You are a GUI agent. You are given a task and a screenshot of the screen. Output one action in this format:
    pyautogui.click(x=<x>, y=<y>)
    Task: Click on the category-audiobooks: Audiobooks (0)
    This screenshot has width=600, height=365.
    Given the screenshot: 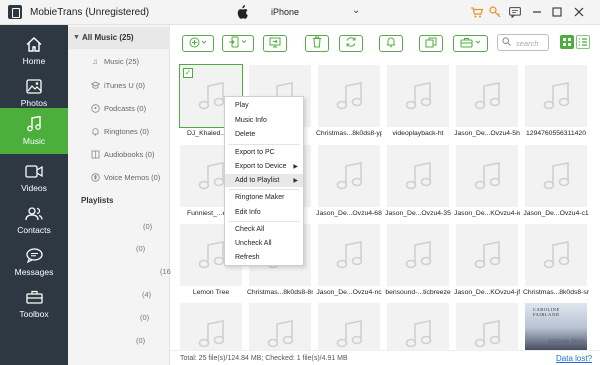 What is the action you would take?
    pyautogui.click(x=122, y=154)
    